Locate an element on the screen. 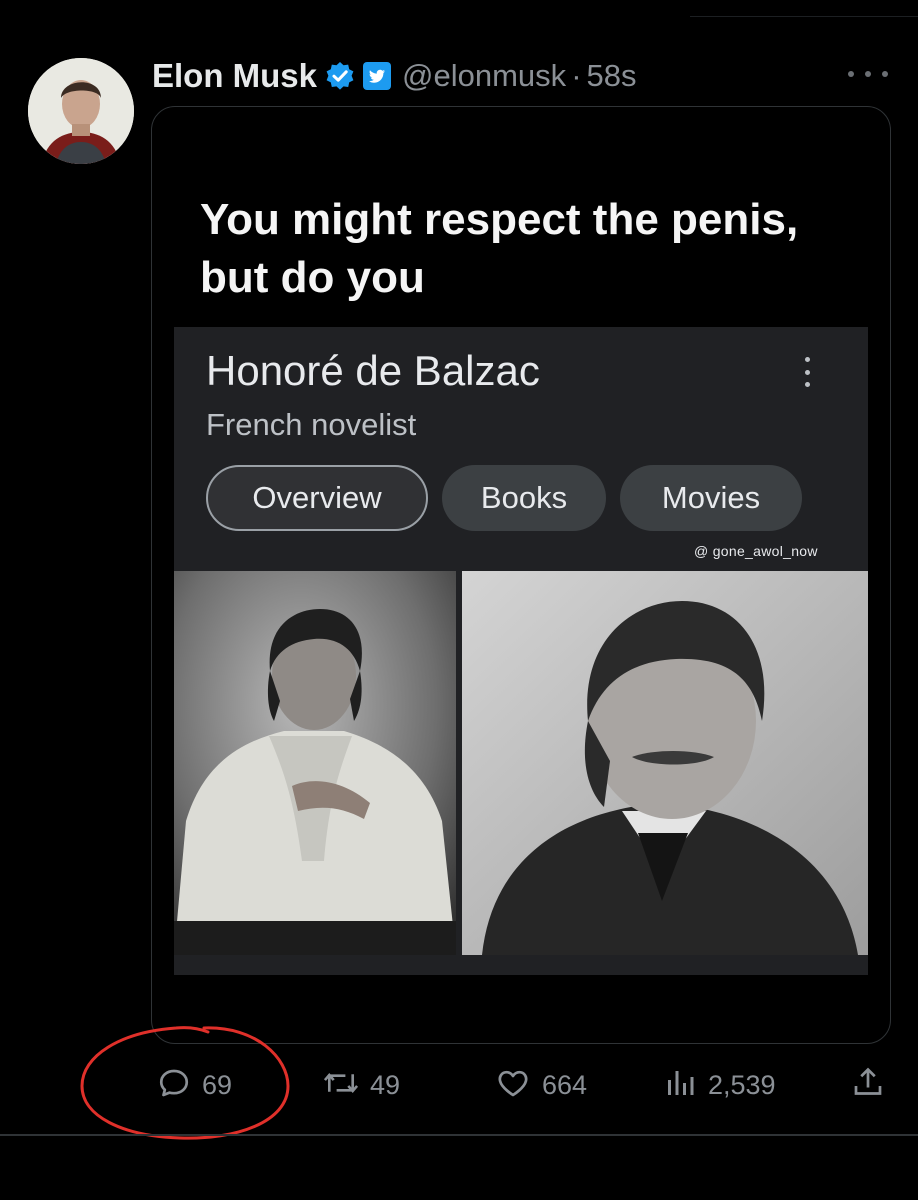  analytics-icon is located at coordinates (680, 1085).